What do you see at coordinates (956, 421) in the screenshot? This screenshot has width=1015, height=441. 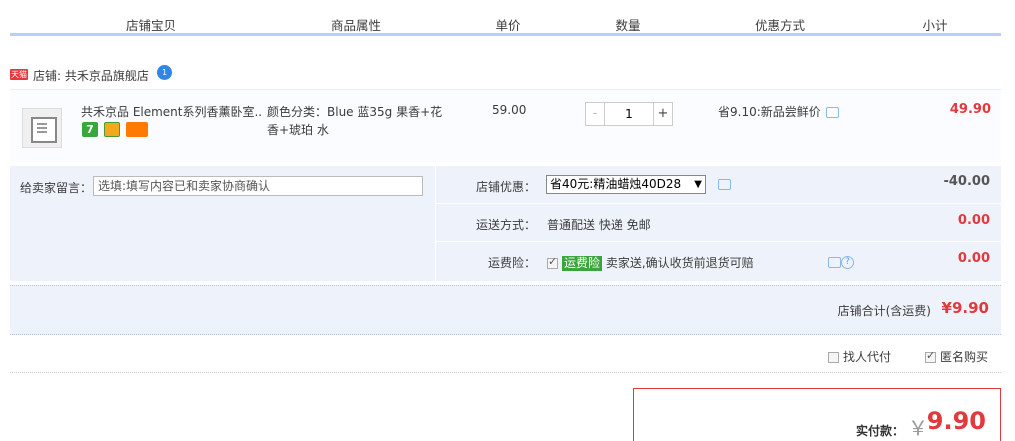 I see `pay-amount: 9.90` at bounding box center [956, 421].